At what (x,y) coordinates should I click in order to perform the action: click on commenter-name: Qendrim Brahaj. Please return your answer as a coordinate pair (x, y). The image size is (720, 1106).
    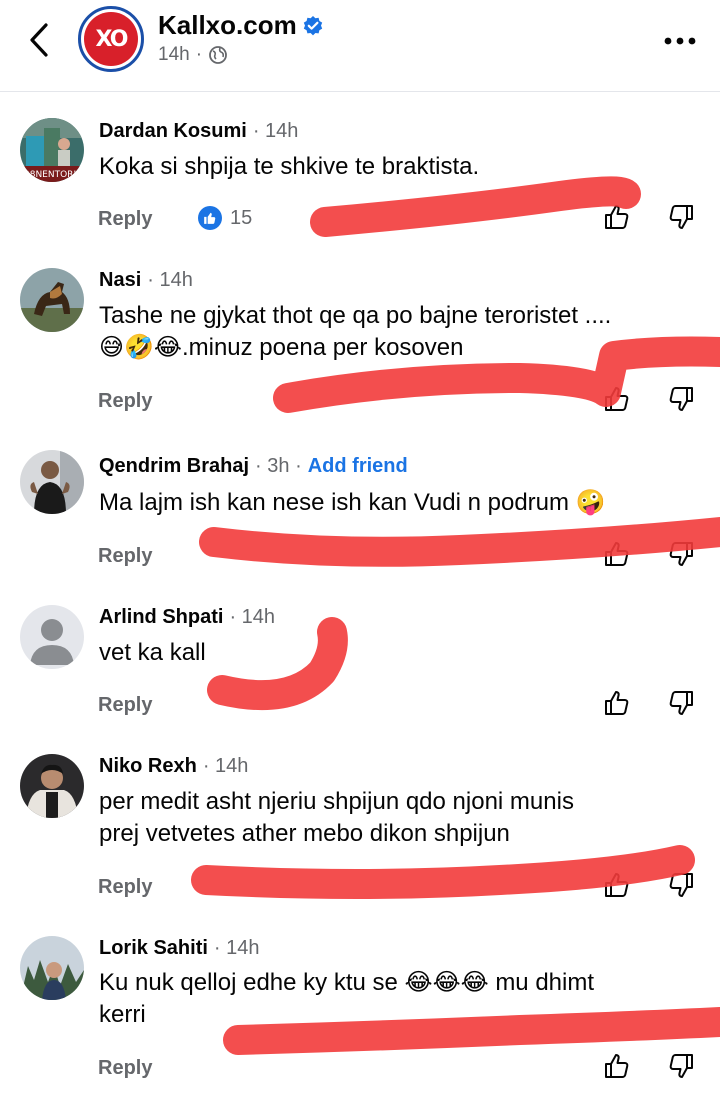
    Looking at the image, I should click on (174, 466).